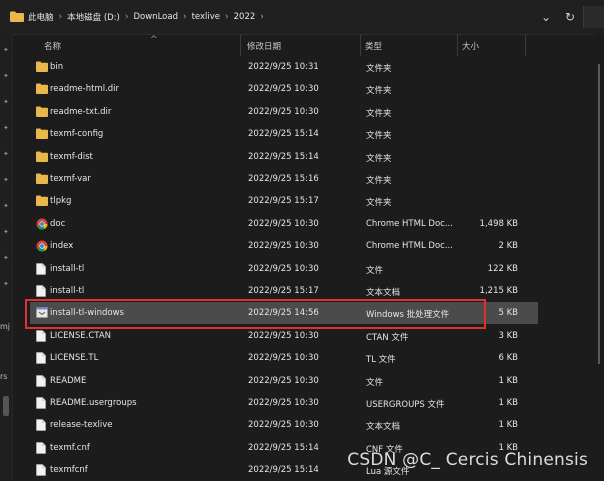 Image resolution: width=604 pixels, height=481 pixels. What do you see at coordinates (93, 17) in the screenshot?
I see `breadcrumb-local-disk: 本地磁盘 (D:)` at bounding box center [93, 17].